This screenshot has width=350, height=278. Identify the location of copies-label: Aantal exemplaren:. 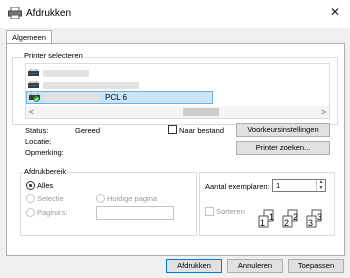
(237, 186).